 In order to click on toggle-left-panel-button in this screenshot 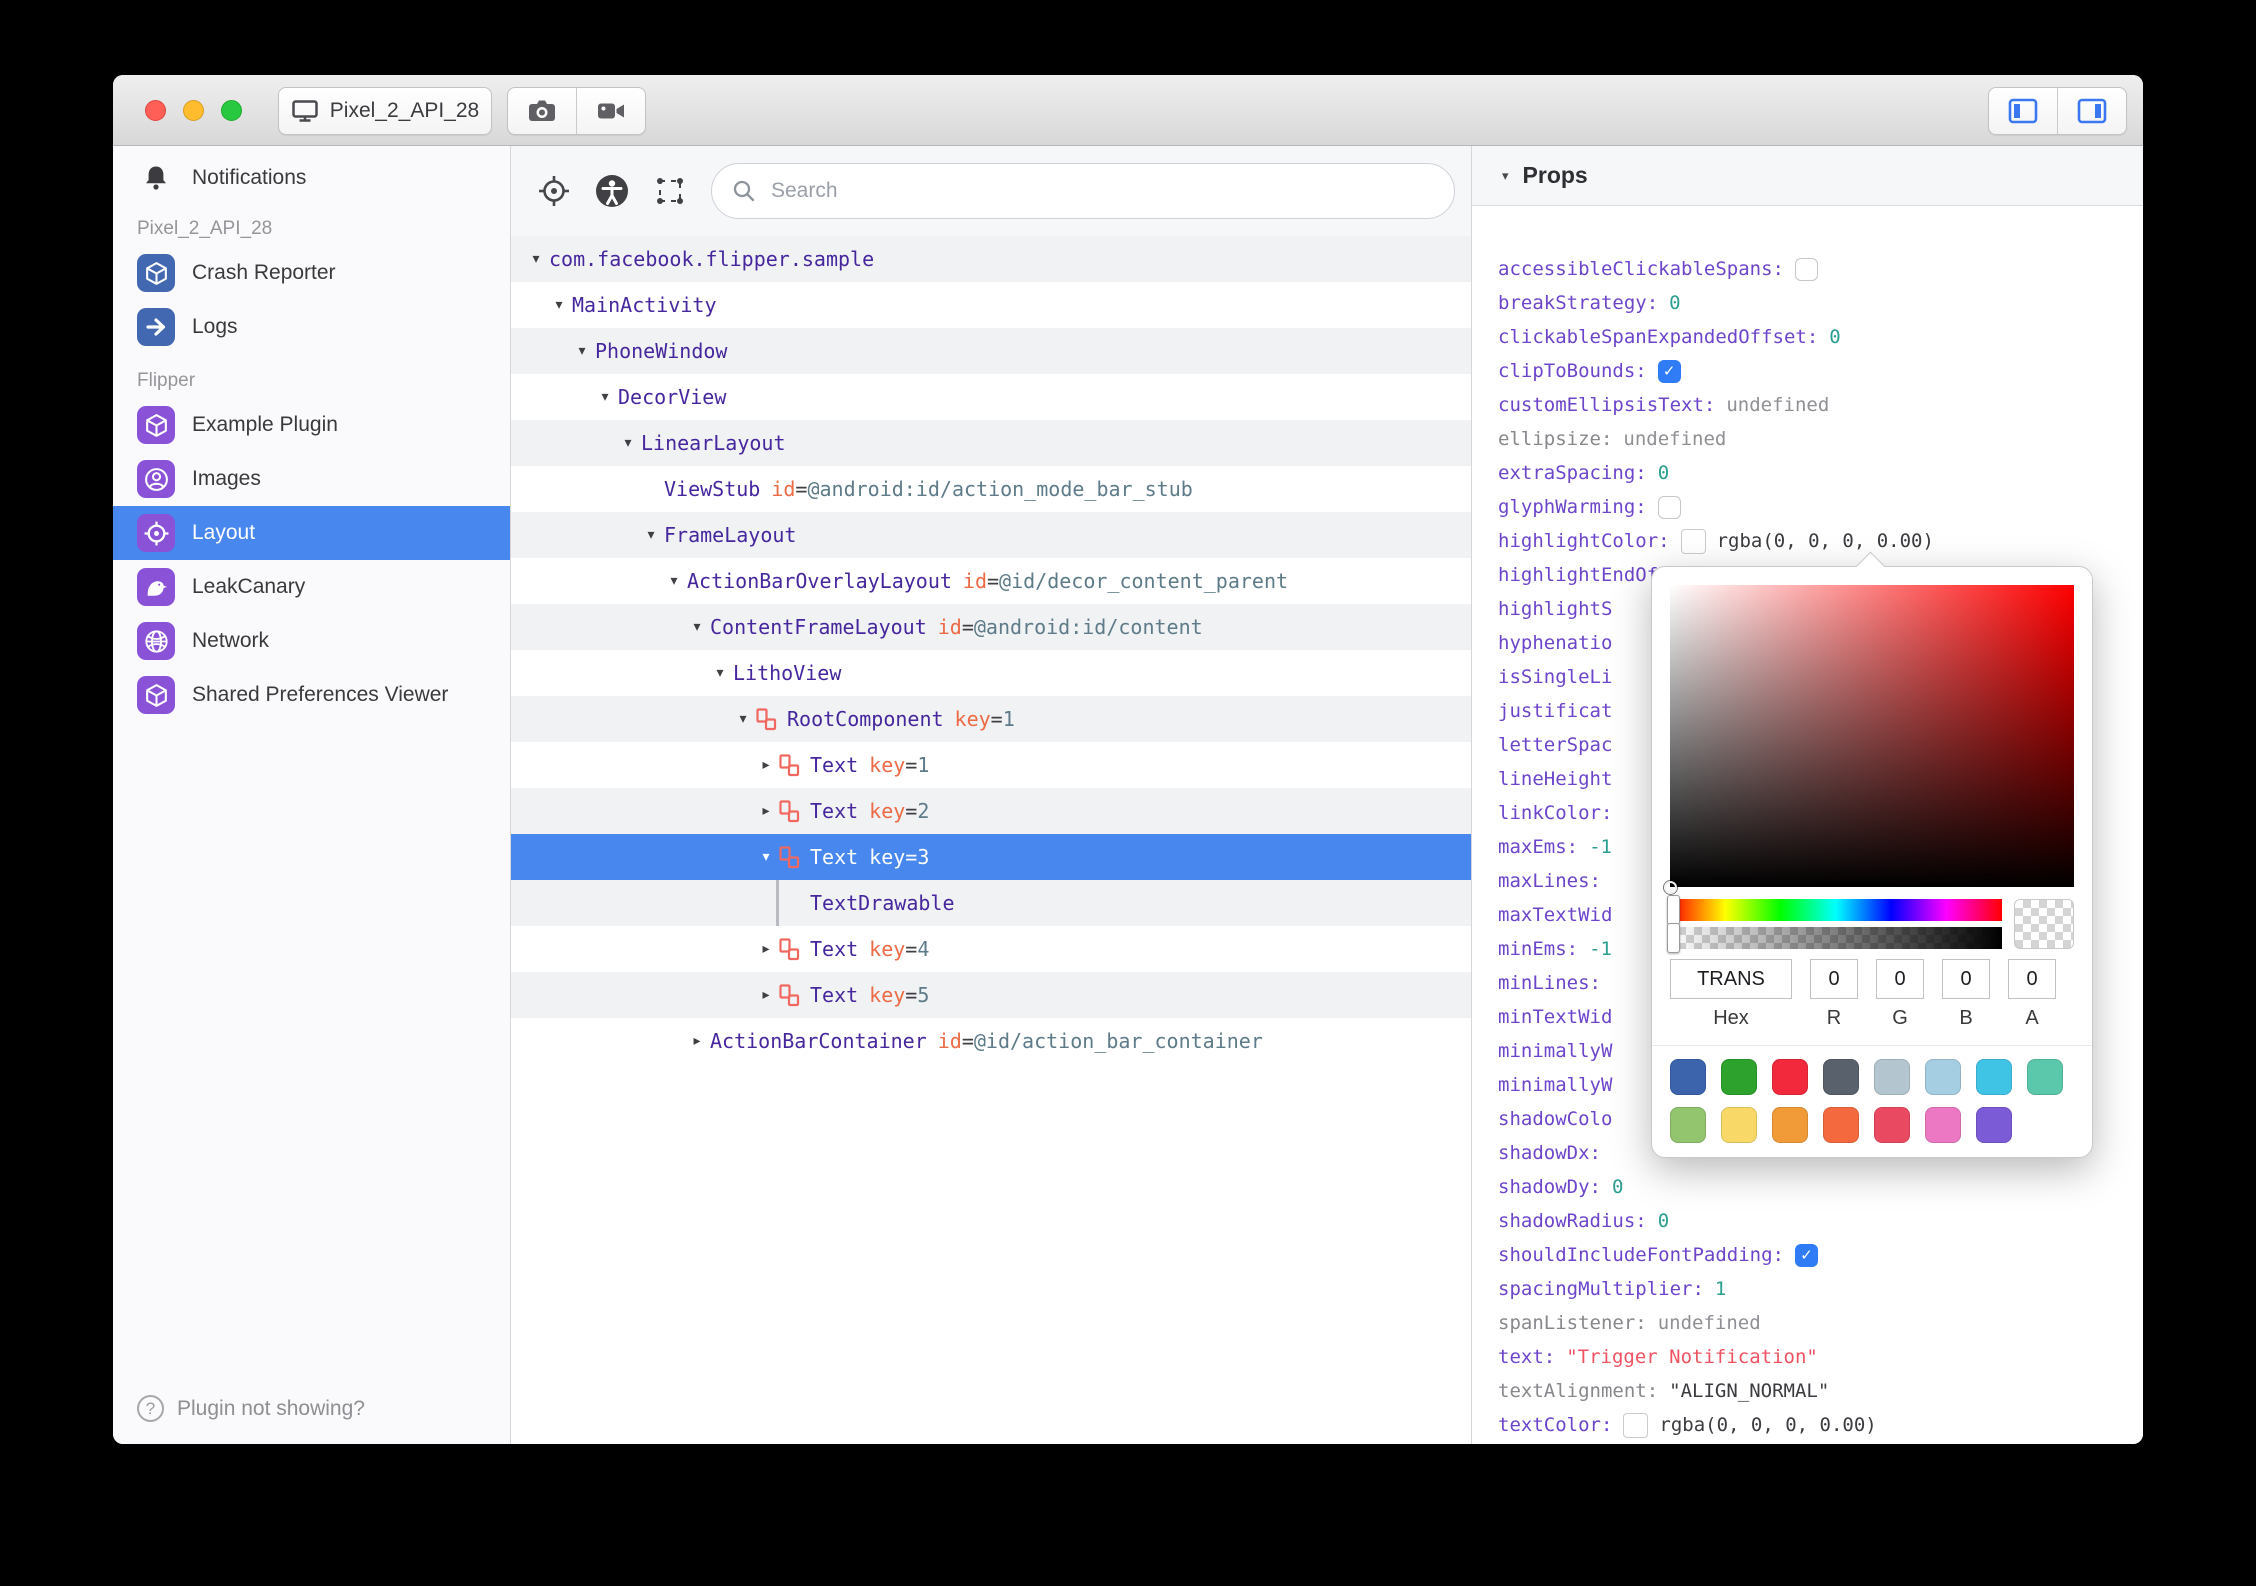, I will do `click(2023, 111)`.